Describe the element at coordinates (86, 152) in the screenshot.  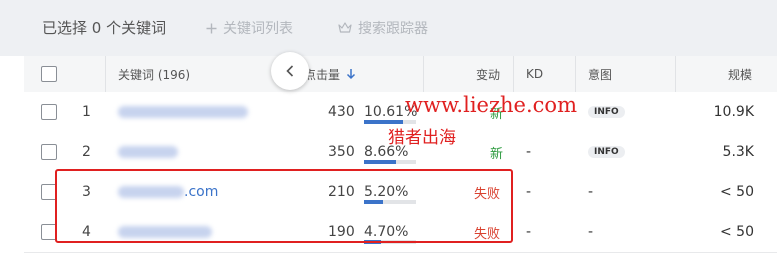
I see `row-rank: 2` at that location.